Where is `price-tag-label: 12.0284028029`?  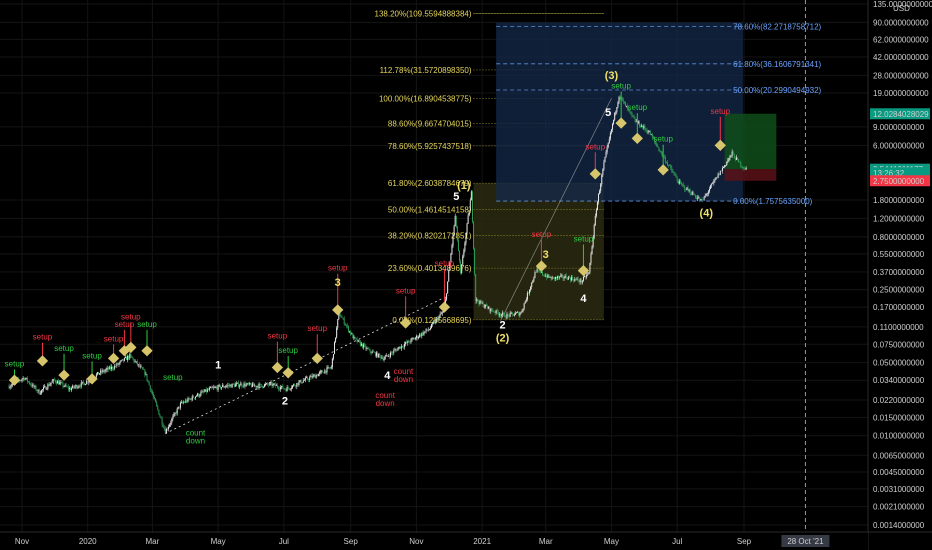 price-tag-label: 12.0284028029 is located at coordinates (901, 114).